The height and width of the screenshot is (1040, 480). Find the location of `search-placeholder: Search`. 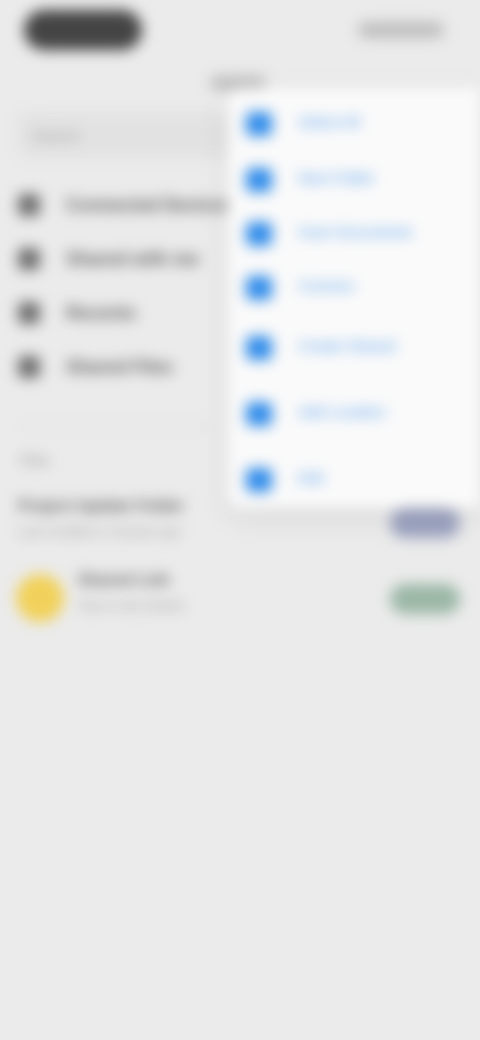

search-placeholder: Search is located at coordinates (56, 136).